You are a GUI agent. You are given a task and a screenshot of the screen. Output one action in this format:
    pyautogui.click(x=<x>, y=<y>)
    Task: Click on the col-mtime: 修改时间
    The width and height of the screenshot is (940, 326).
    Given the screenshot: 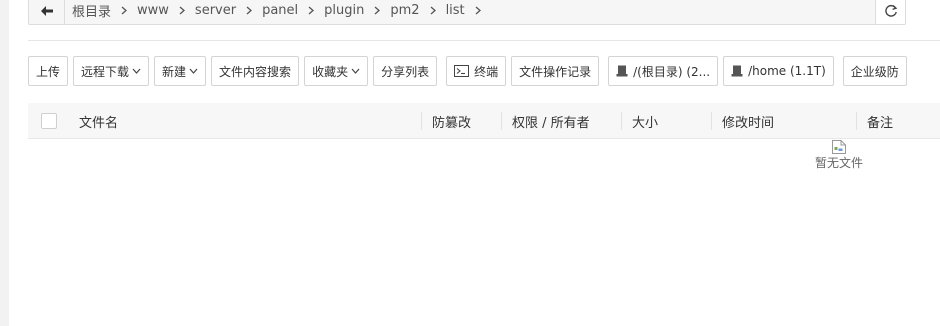 What is the action you would take?
    pyautogui.click(x=748, y=121)
    